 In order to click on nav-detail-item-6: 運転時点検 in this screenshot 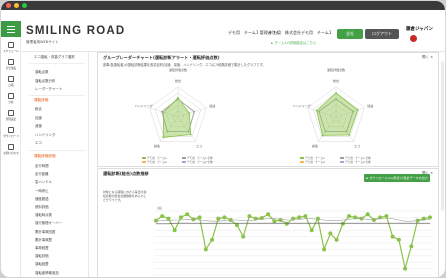, I will do `click(43, 214)`.